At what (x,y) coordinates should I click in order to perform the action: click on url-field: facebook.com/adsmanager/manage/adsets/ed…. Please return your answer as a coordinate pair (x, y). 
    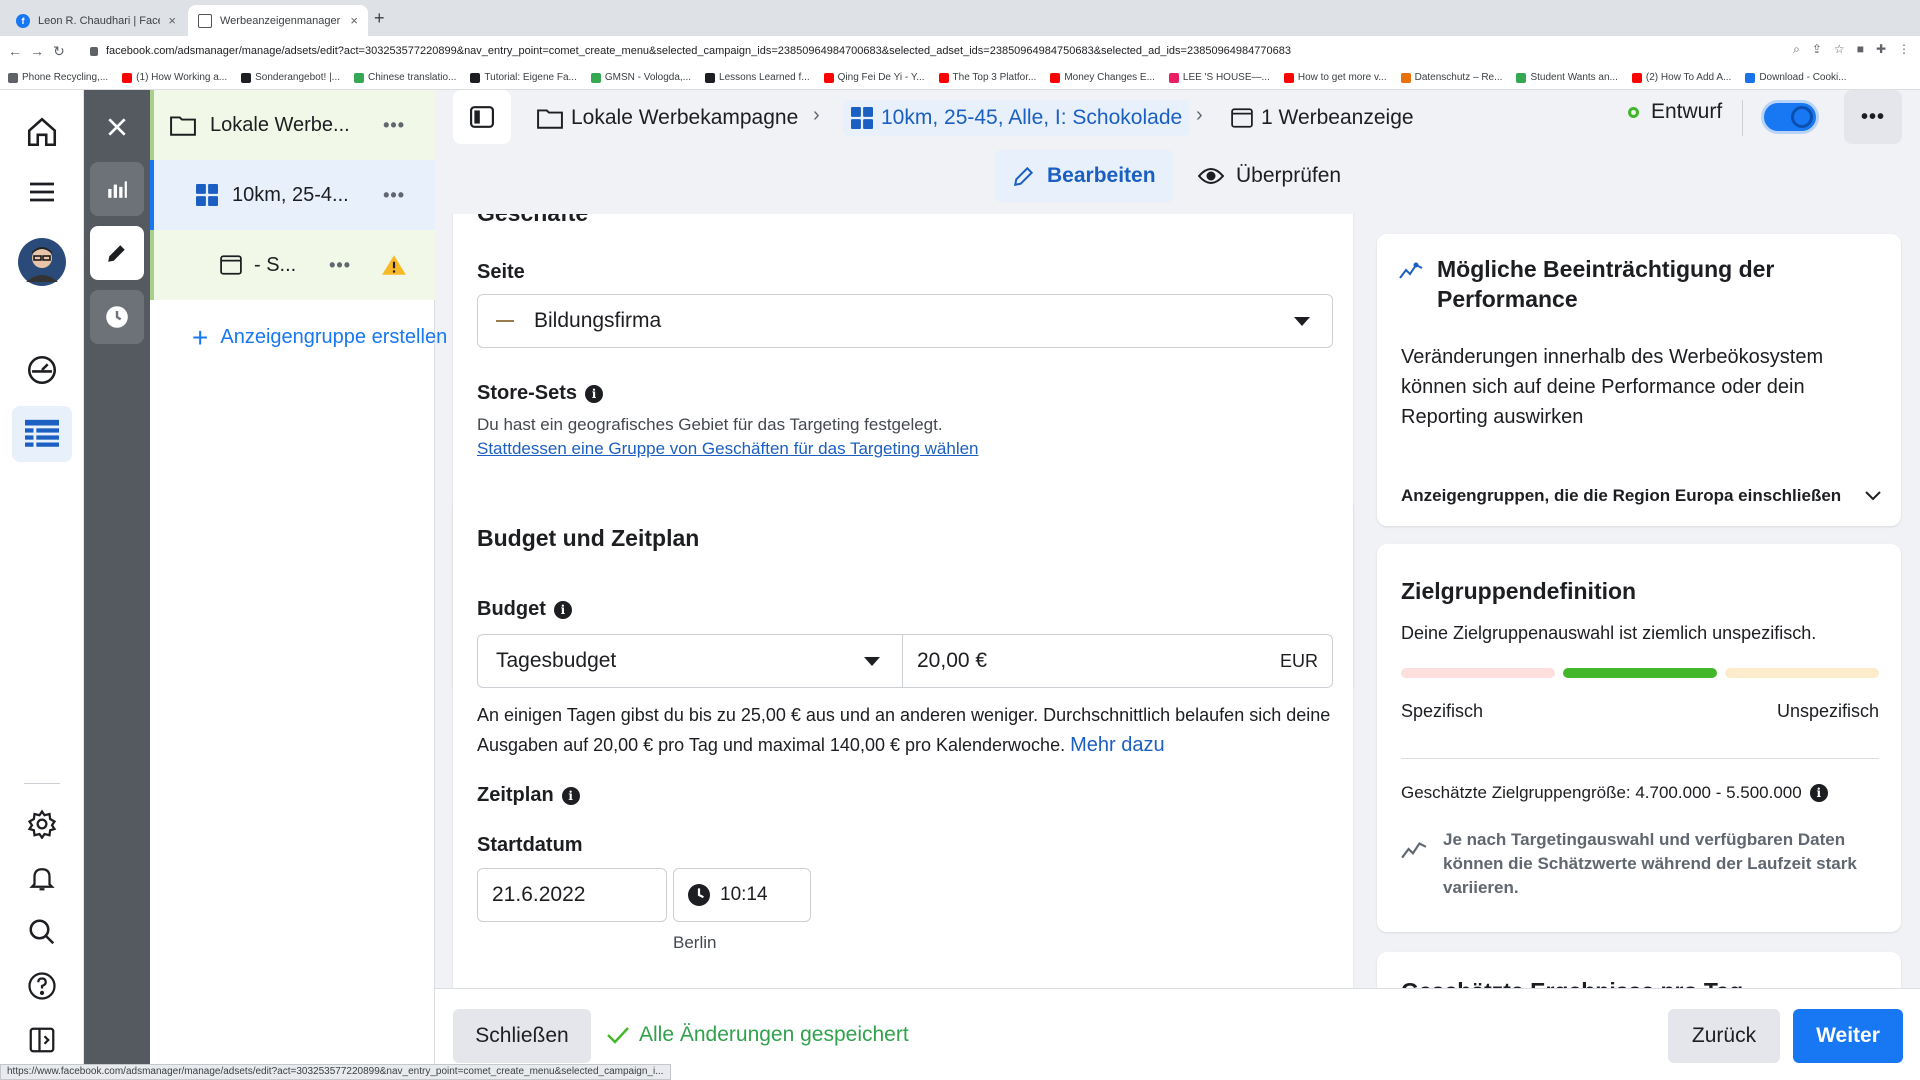
    Looking at the image, I should click on (910, 51).